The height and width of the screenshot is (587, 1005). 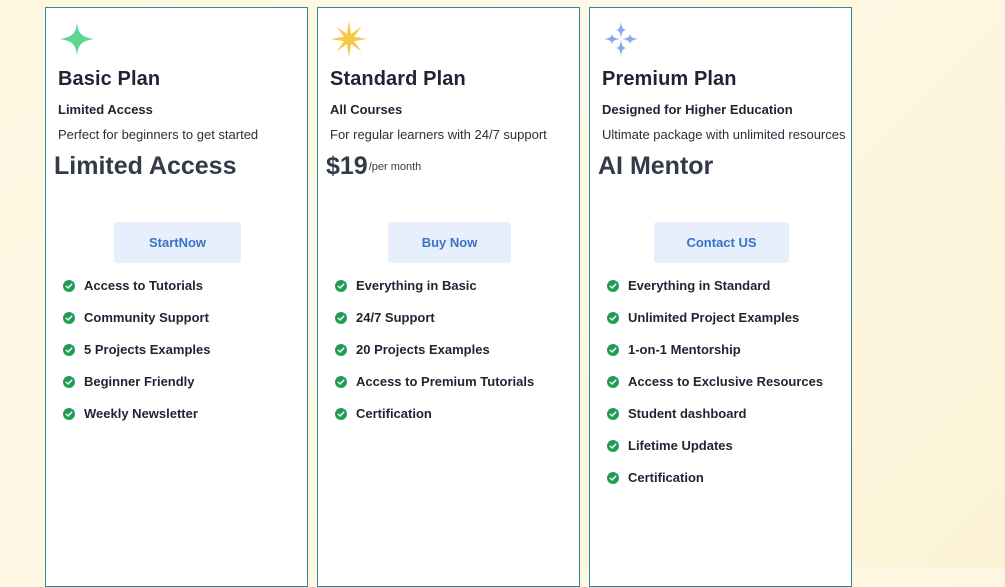 What do you see at coordinates (395, 167) in the screenshot?
I see `price-period: /per month` at bounding box center [395, 167].